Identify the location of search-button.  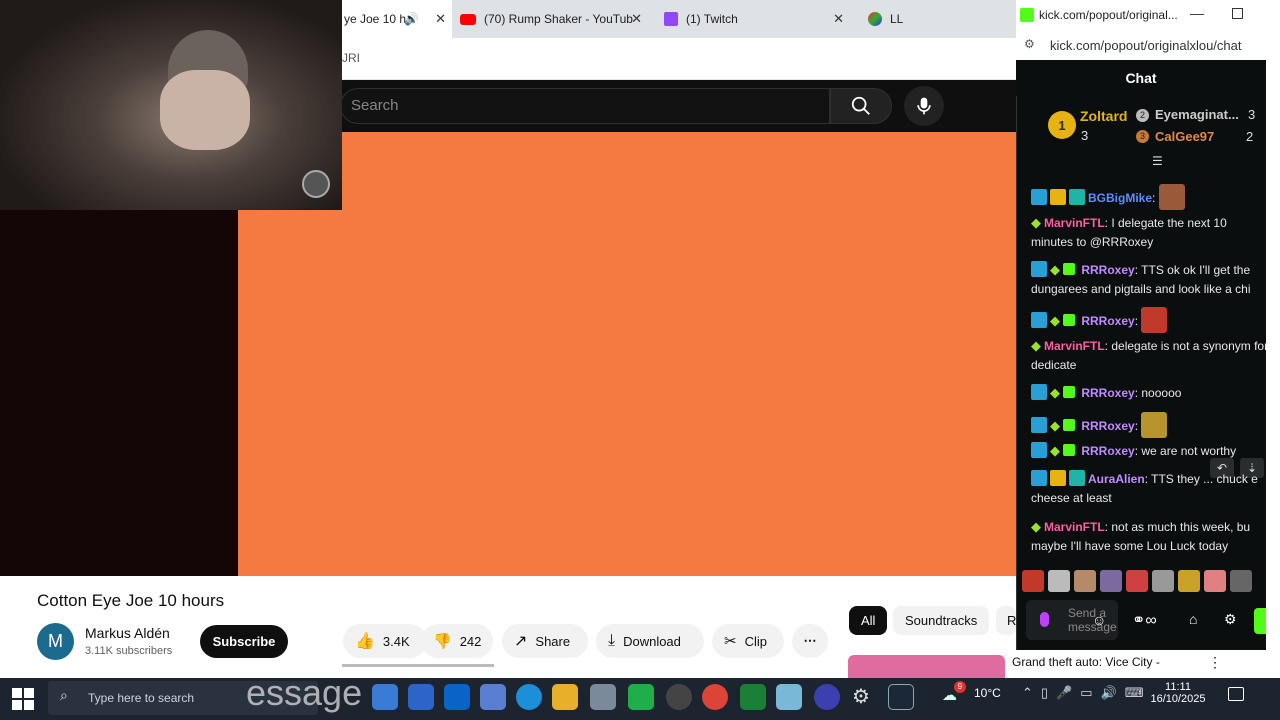
(861, 106).